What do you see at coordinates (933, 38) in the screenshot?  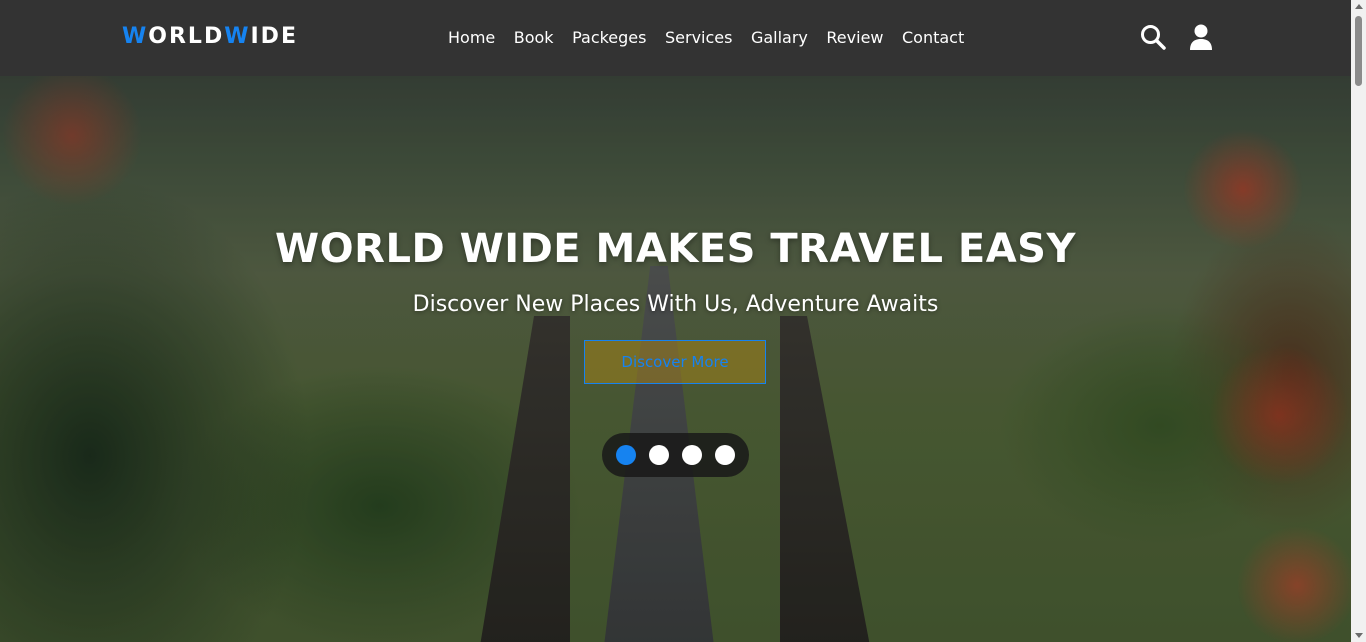 I see `nav-contact: Contact` at bounding box center [933, 38].